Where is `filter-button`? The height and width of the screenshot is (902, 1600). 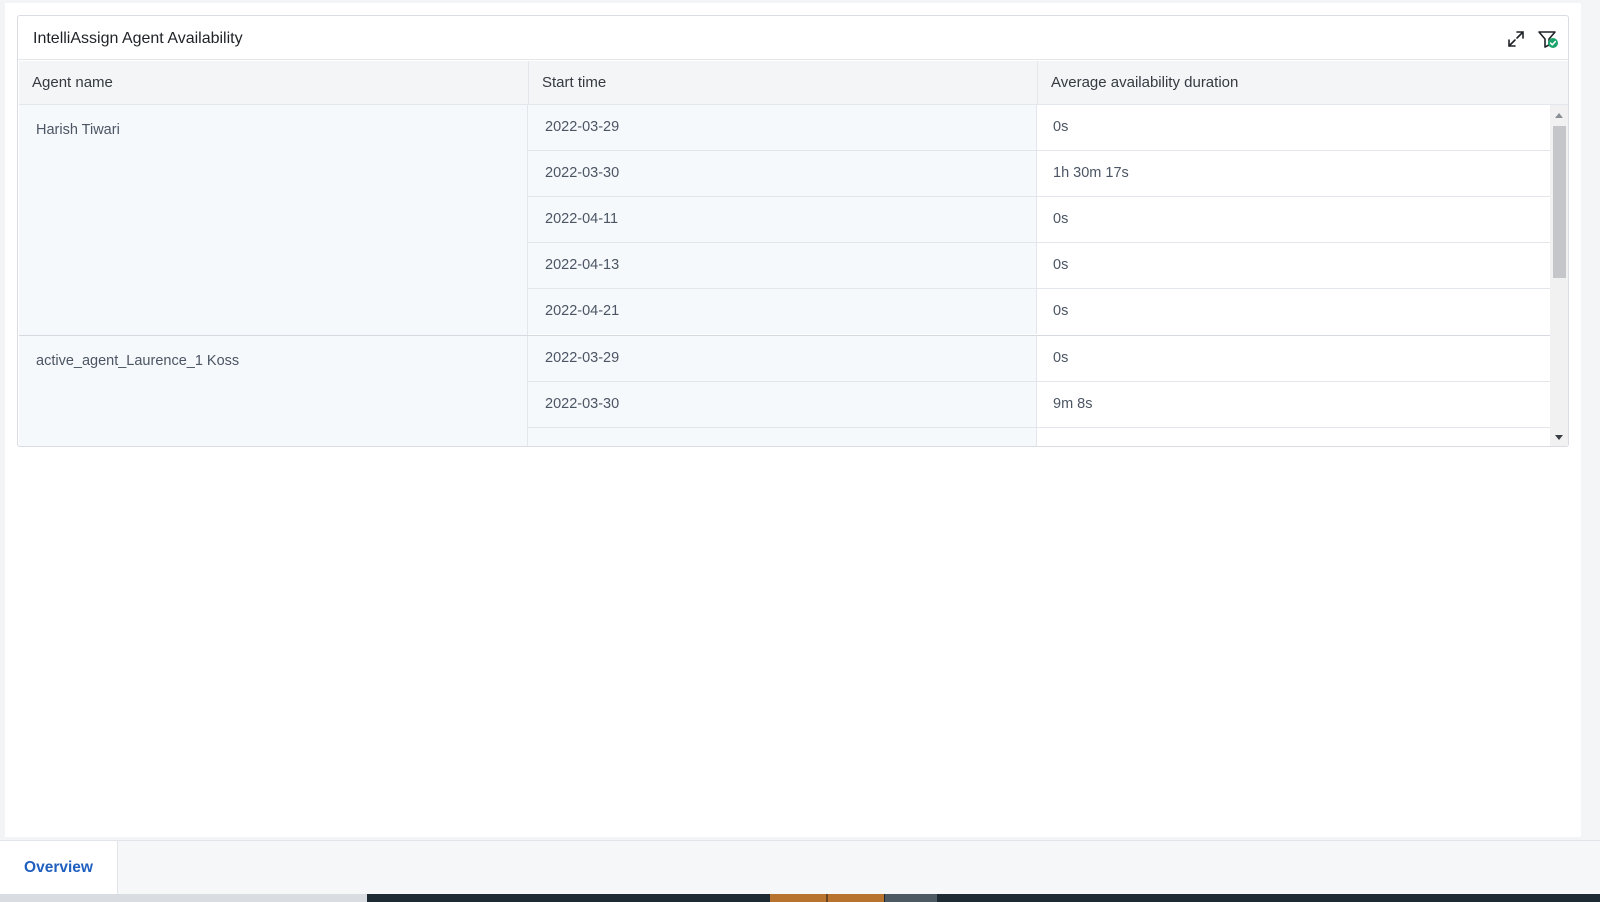
filter-button is located at coordinates (1548, 39).